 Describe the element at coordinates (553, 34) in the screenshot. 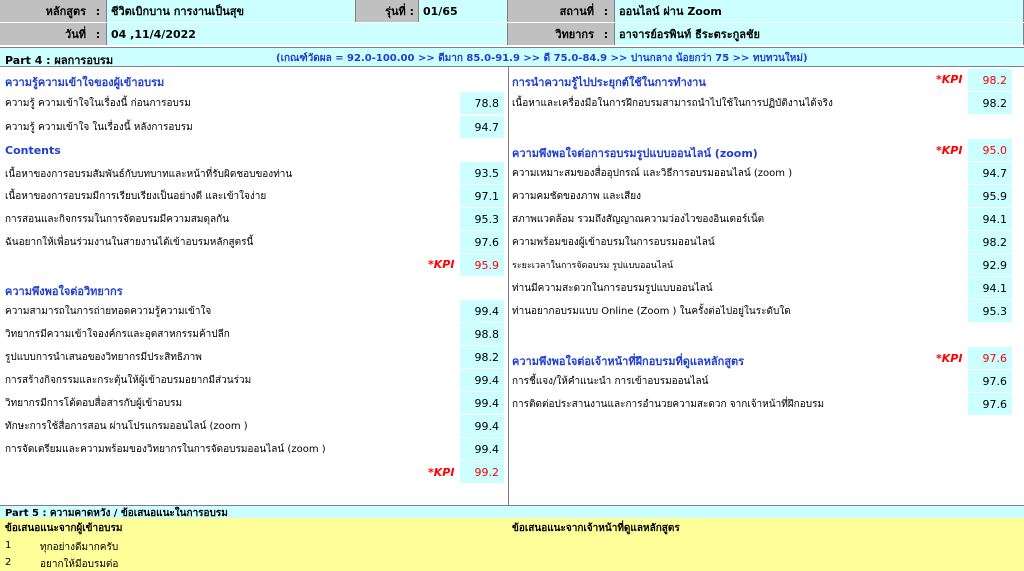

I see `speaker-label: วิทยากร` at that location.